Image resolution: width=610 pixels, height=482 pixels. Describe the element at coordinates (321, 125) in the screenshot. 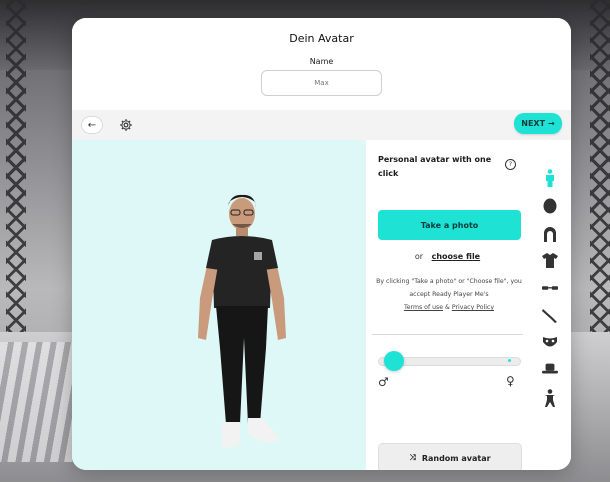

I see `toolbar: ← NEXT →` at that location.